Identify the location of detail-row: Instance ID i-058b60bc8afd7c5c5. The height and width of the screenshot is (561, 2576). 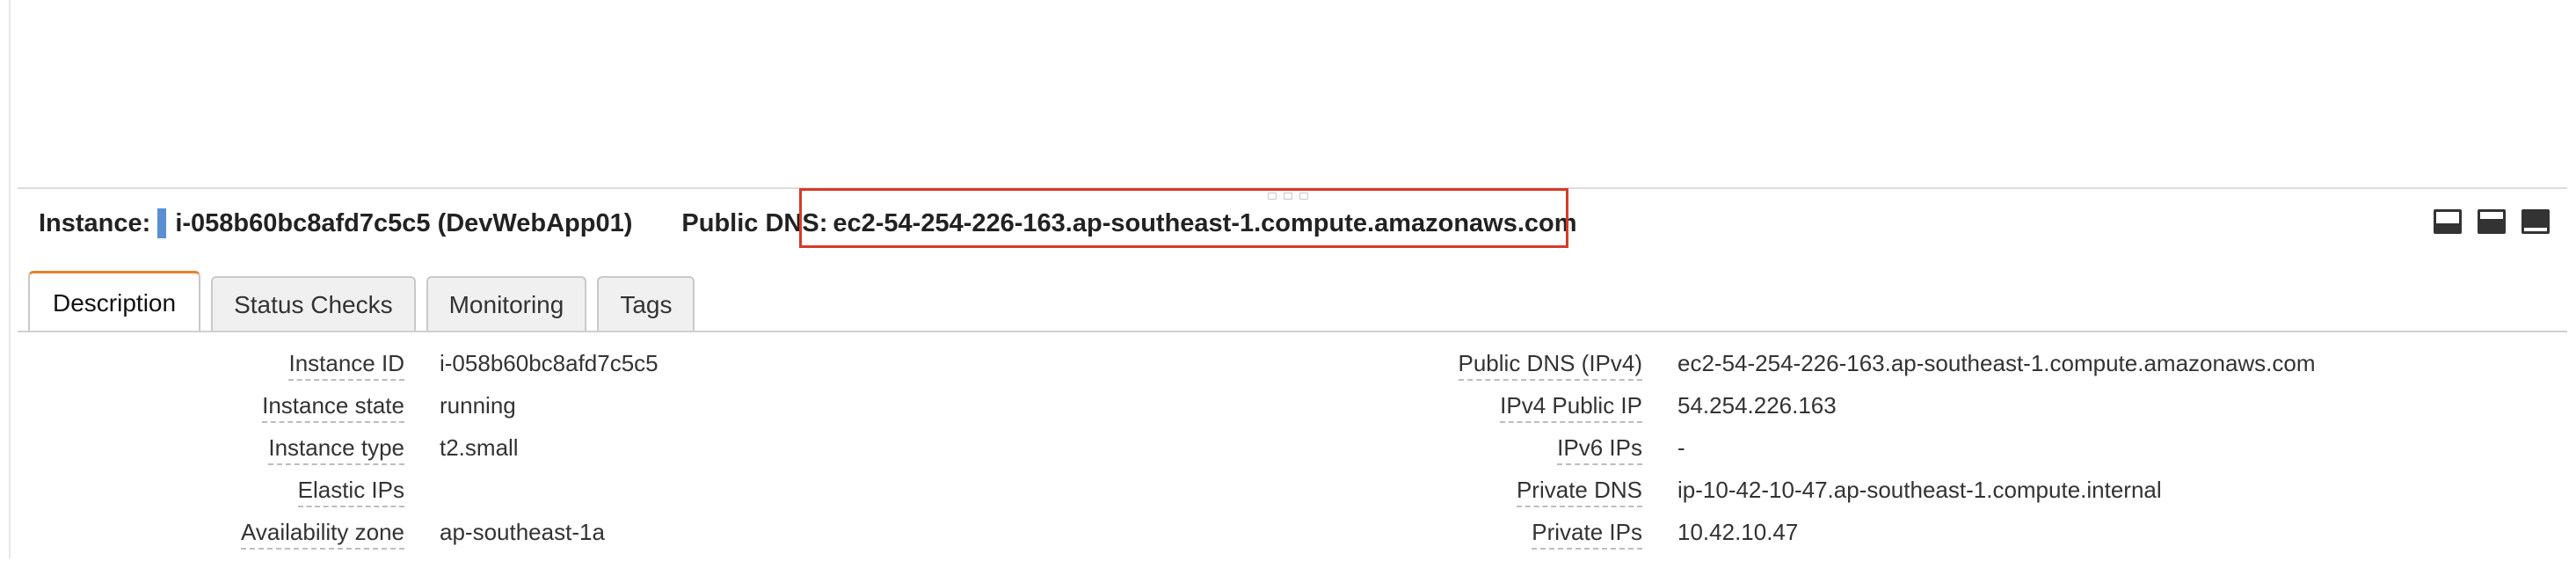
(329, 371).